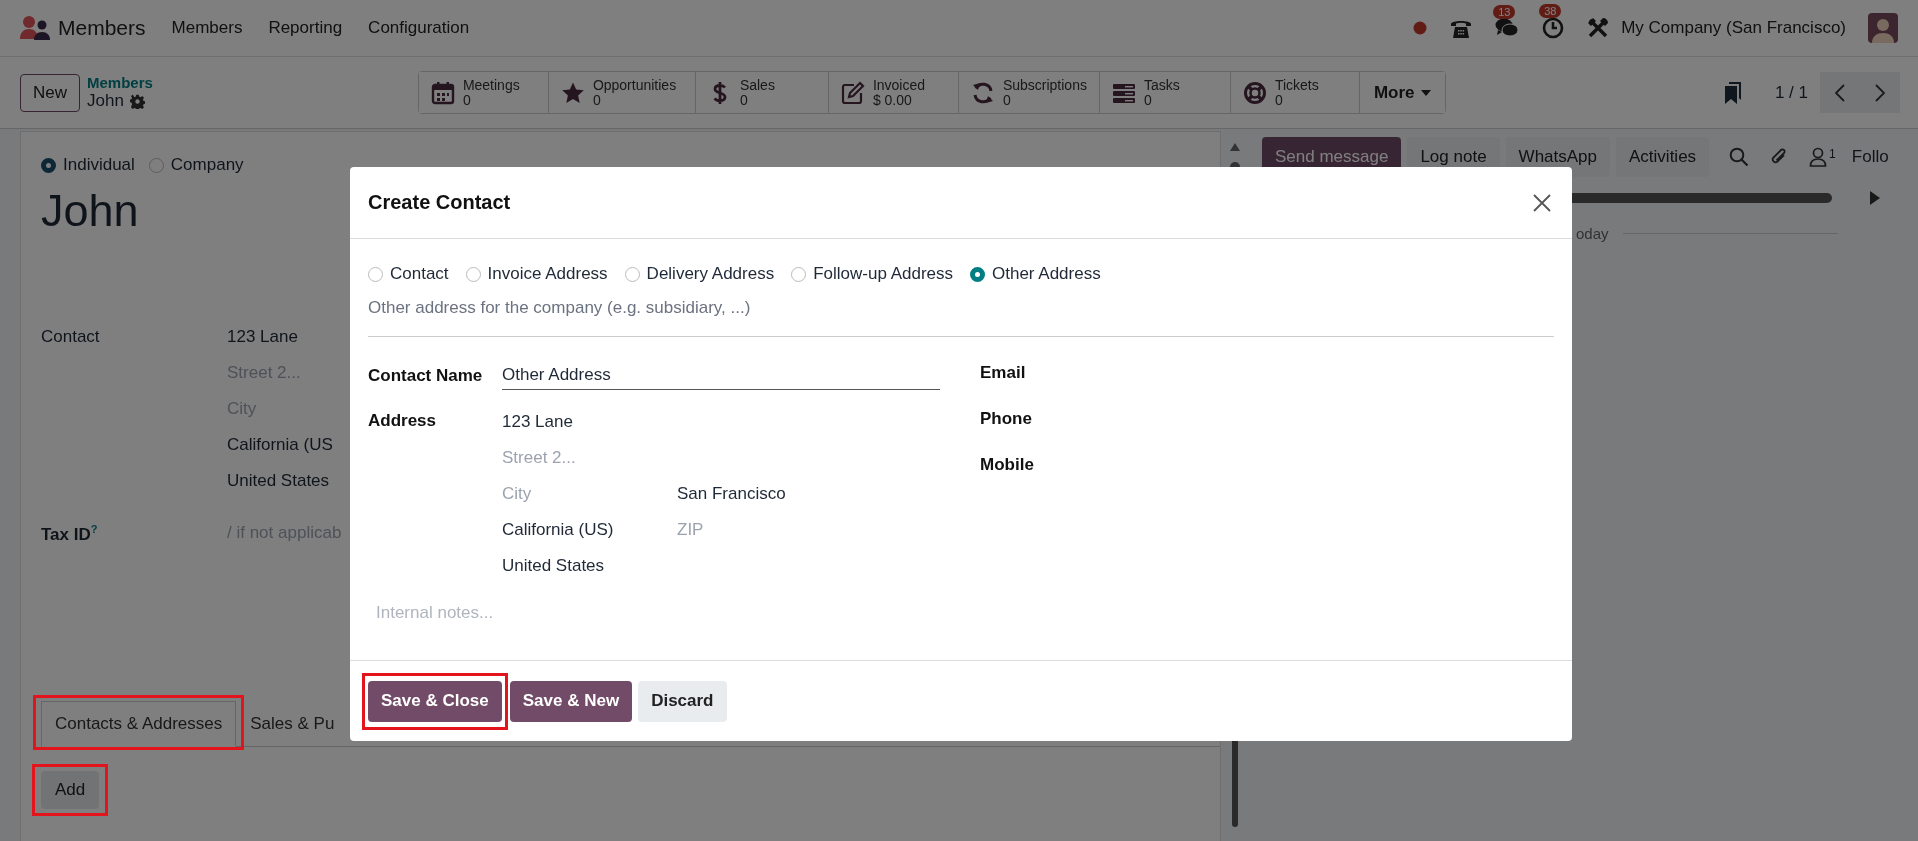  I want to click on field-label: Address, so click(403, 421).